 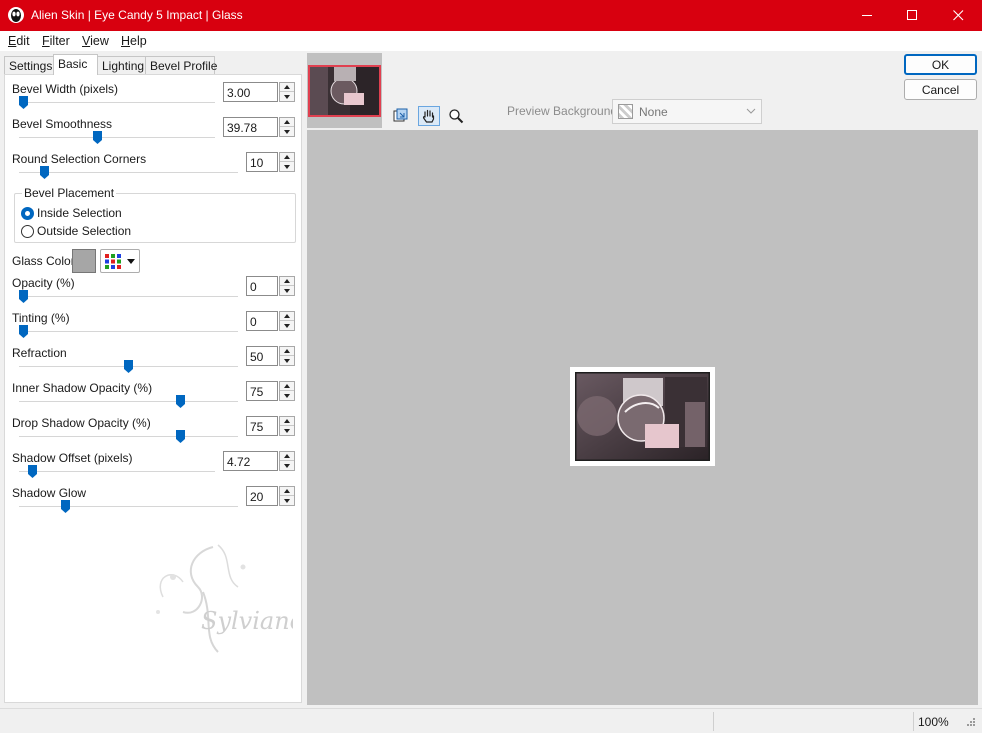 What do you see at coordinates (250, 92) in the screenshot?
I see `bevel-width-input: 3.00` at bounding box center [250, 92].